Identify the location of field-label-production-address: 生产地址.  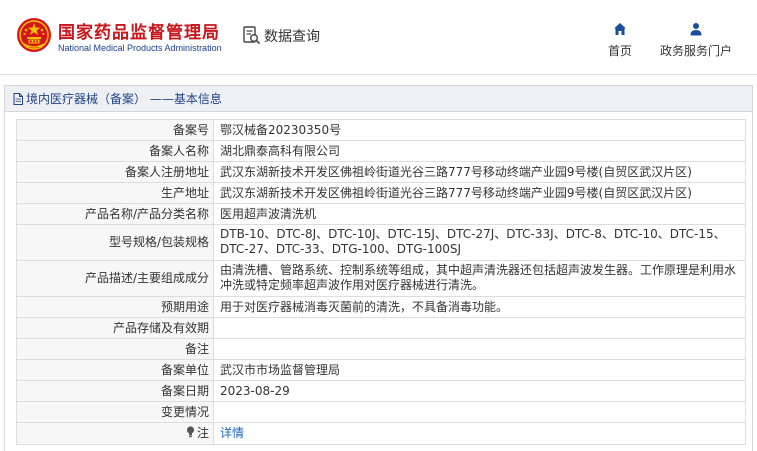
(115, 193).